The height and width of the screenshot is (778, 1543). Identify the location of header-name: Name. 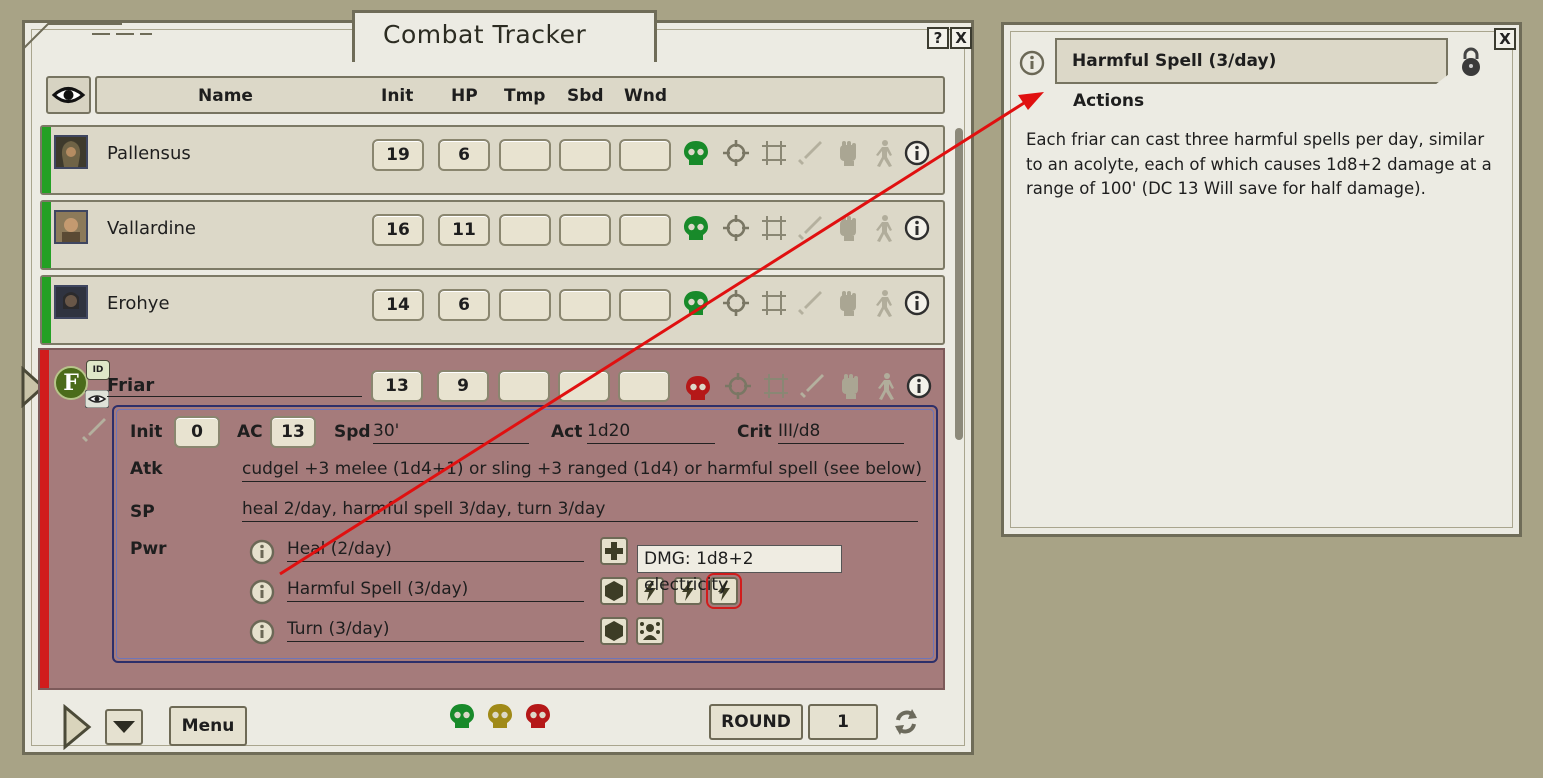
(225, 96).